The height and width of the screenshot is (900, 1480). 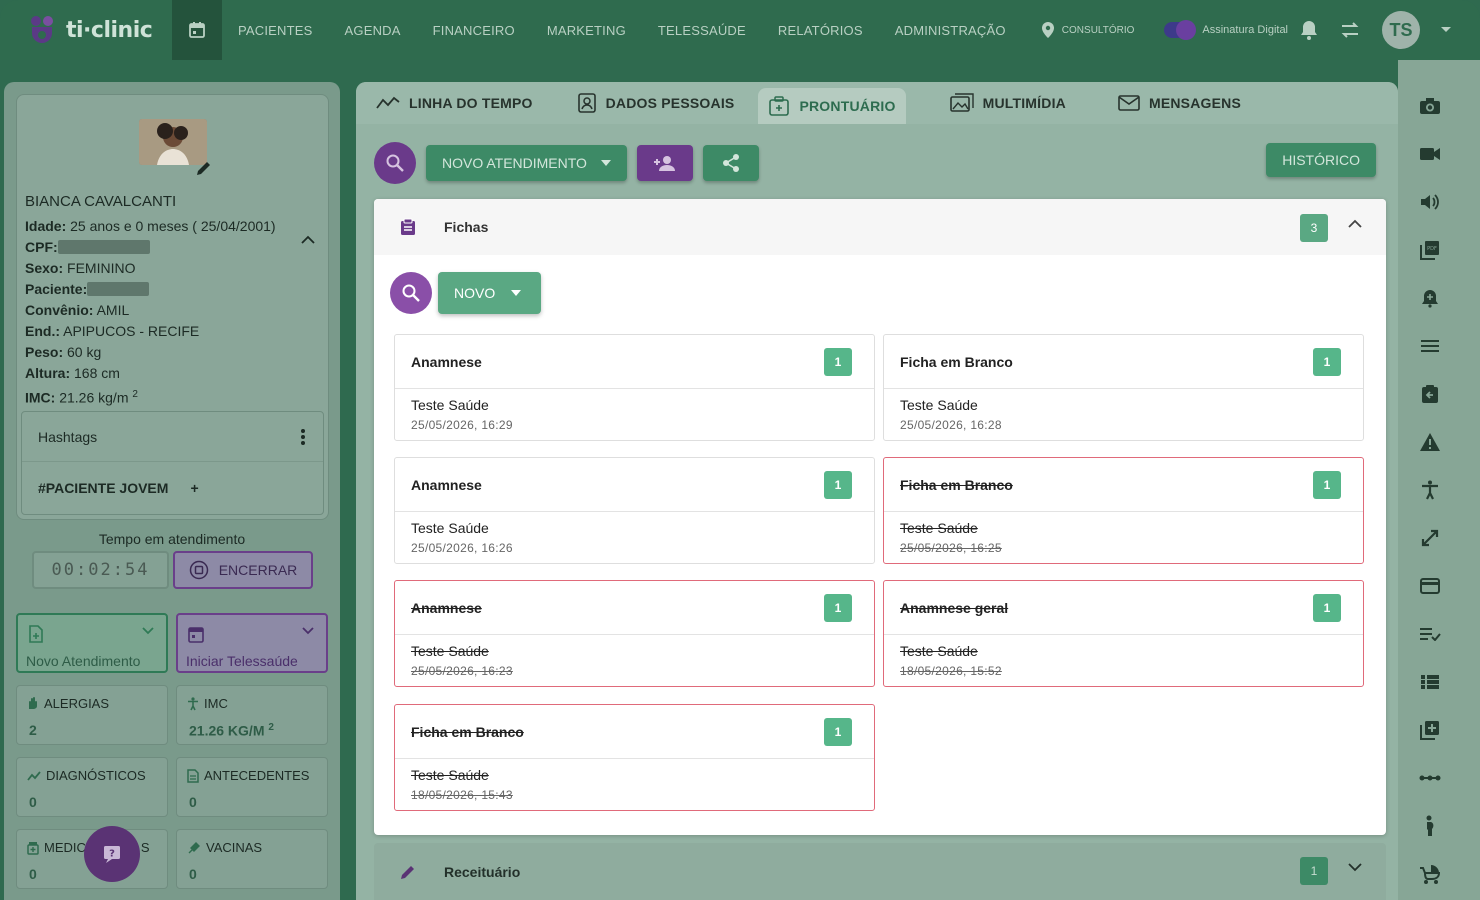 I want to click on stat-alergias: ALERGIAS 2, so click(x=92, y=715).